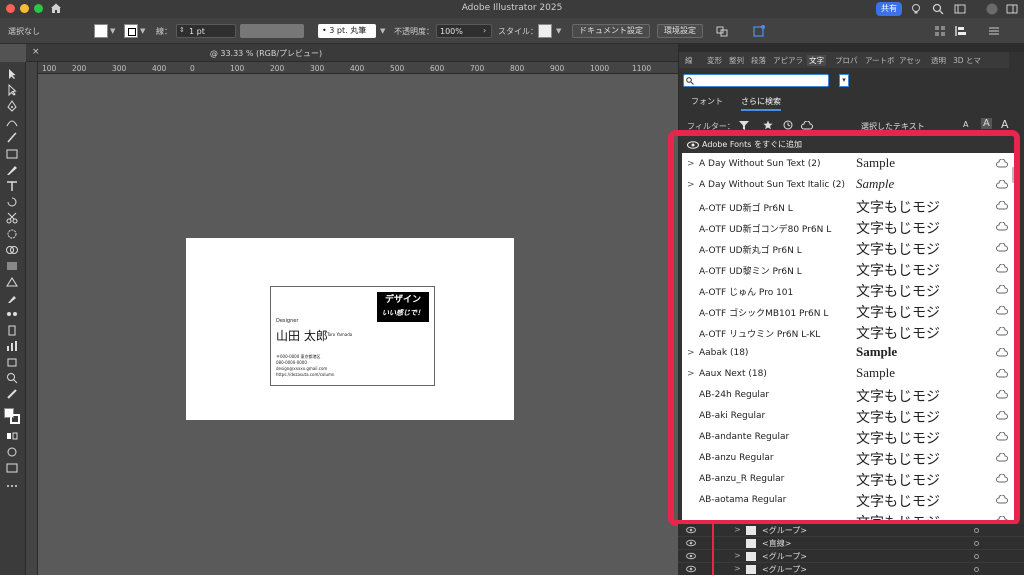 The height and width of the screenshot is (575, 1024). I want to click on tab-properties: プロパ, so click(846, 60).